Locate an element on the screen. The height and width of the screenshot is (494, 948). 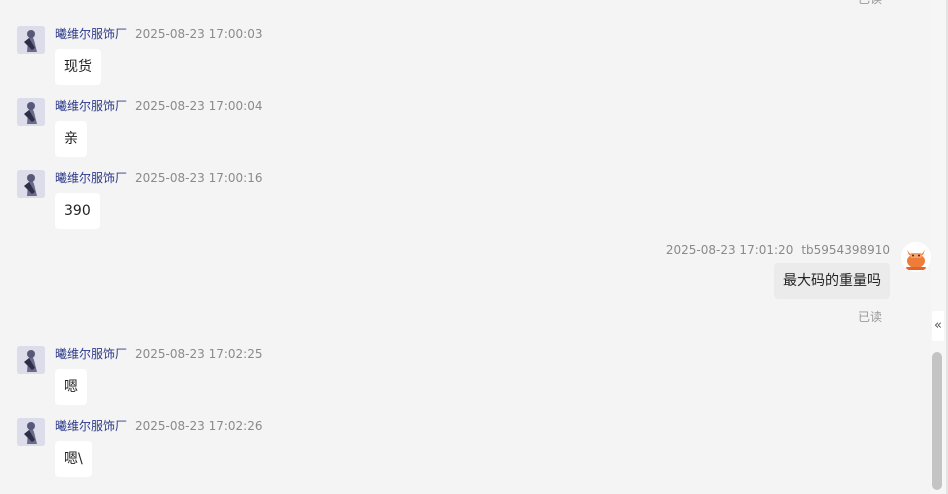
message-meta: 曦维尔服饰厂 2025-08-23 17:00:04 is located at coordinates (158, 106).